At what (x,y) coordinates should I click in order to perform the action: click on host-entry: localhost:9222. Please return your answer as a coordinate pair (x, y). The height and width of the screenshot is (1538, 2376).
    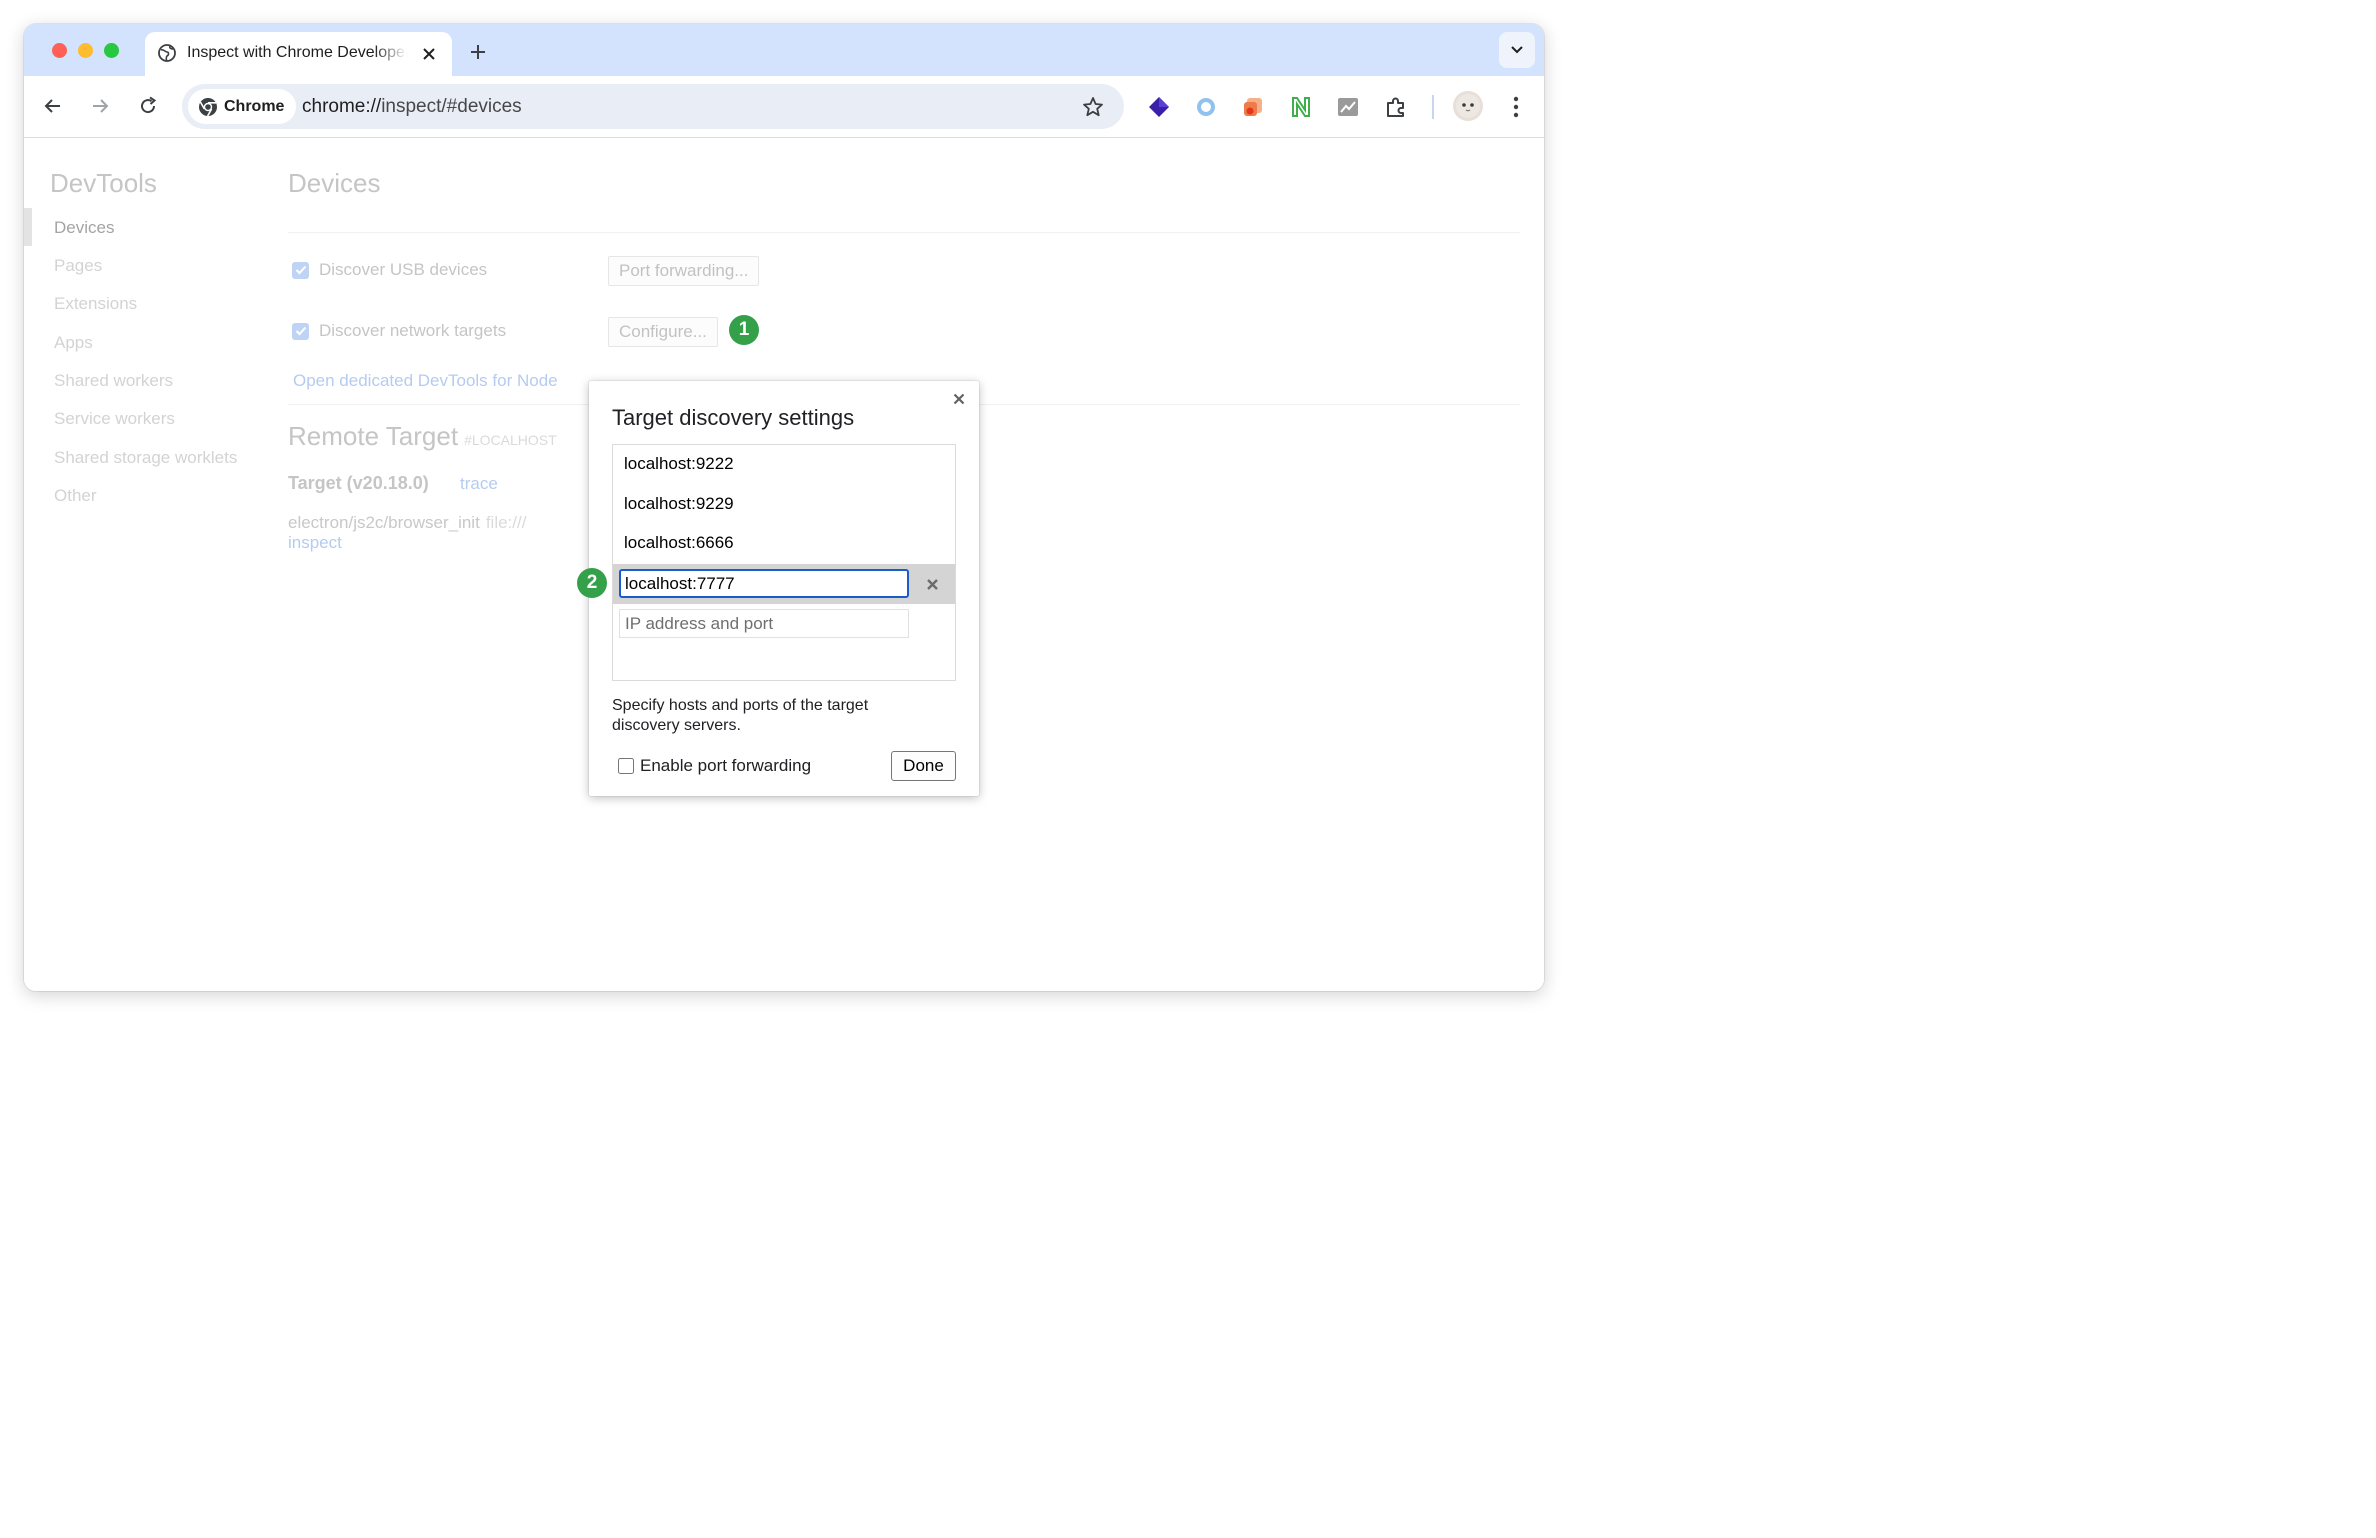
    Looking at the image, I should click on (679, 463).